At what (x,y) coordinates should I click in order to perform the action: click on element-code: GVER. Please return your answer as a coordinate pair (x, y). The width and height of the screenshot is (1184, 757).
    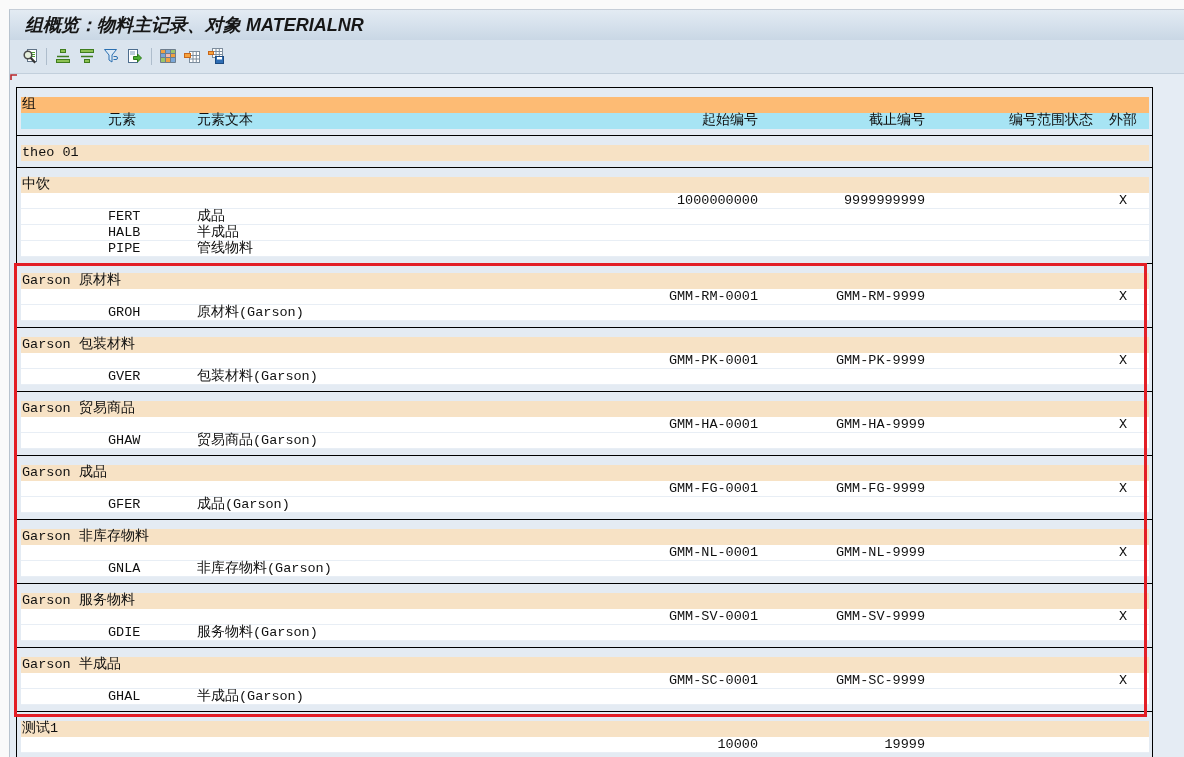
    Looking at the image, I should click on (124, 377).